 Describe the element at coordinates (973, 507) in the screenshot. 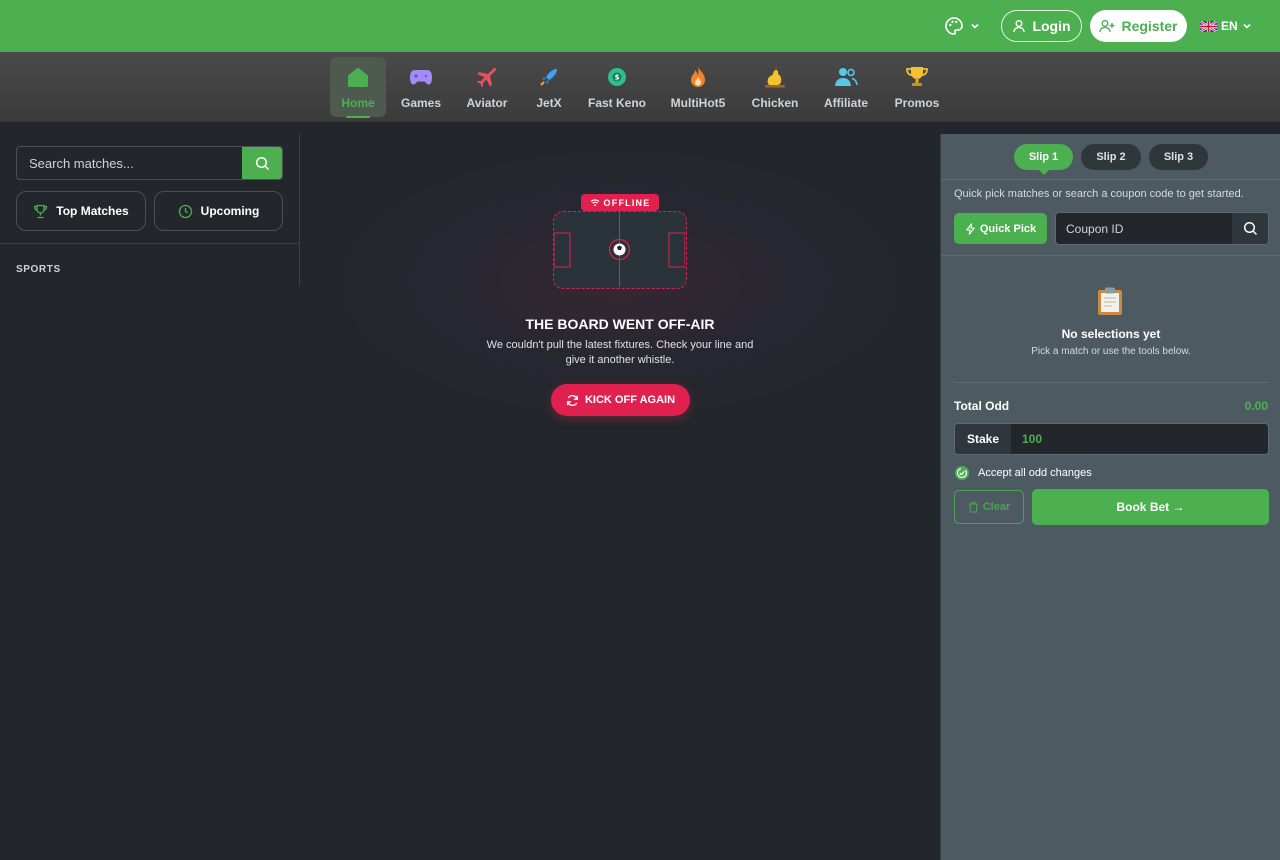

I see `trash-icon` at that location.